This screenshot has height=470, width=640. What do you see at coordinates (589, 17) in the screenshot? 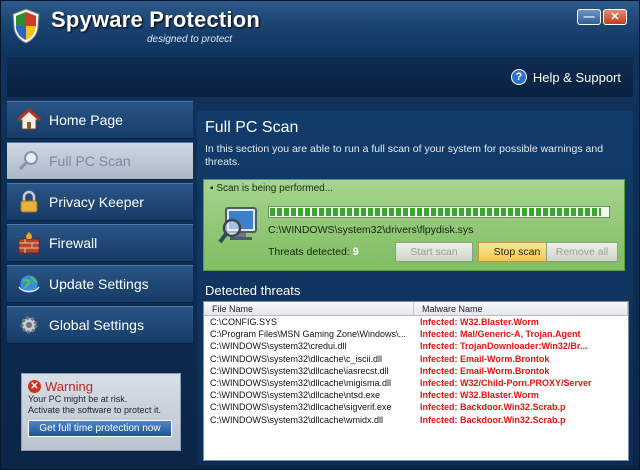
I see `minimize-button: —` at bounding box center [589, 17].